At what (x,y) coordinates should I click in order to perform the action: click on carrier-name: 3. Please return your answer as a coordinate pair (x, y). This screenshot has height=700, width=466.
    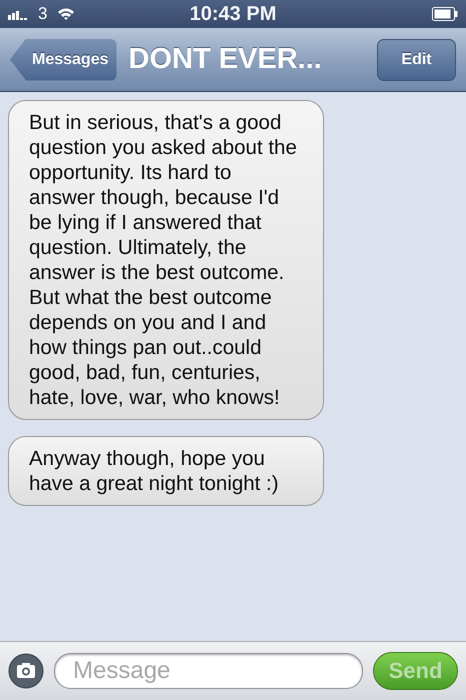
    Looking at the image, I should click on (43, 14).